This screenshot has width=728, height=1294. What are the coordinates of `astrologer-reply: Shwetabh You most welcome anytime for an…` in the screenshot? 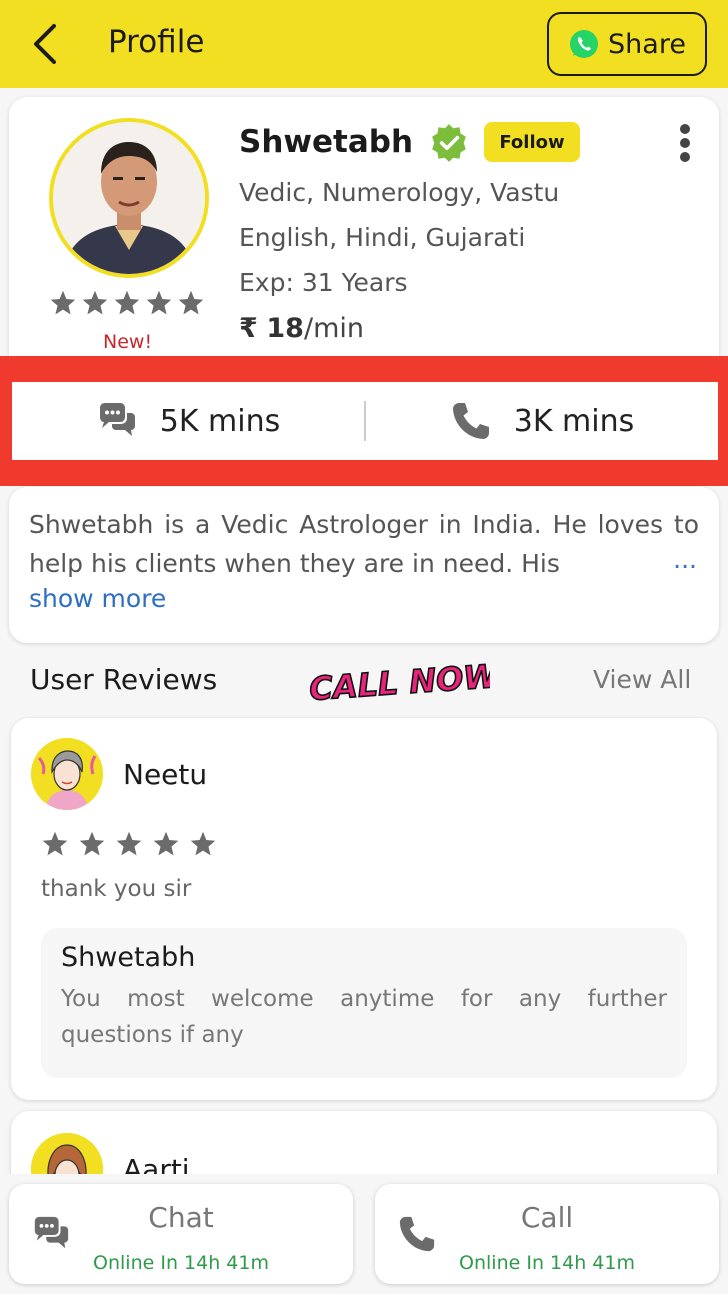 It's located at (364, 1003).